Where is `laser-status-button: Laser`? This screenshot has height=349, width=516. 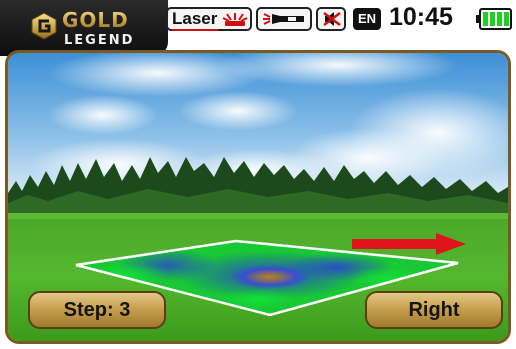
laser-status-button: Laser is located at coordinates (209, 19).